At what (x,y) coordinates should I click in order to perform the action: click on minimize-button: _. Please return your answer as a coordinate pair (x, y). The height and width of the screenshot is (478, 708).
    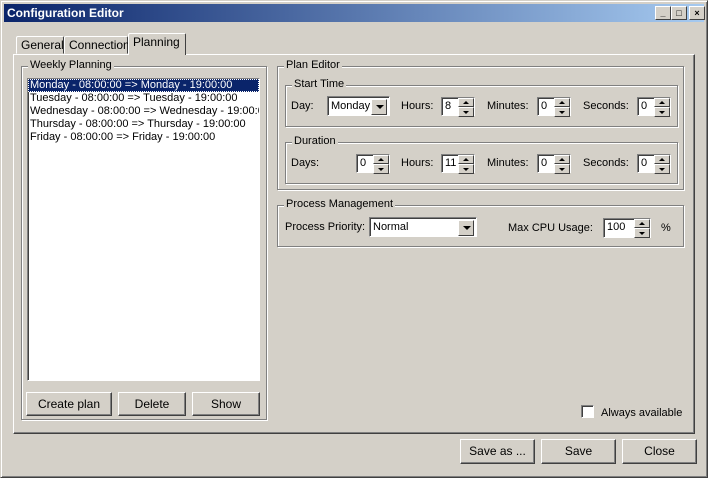
    Looking at the image, I should click on (663, 13).